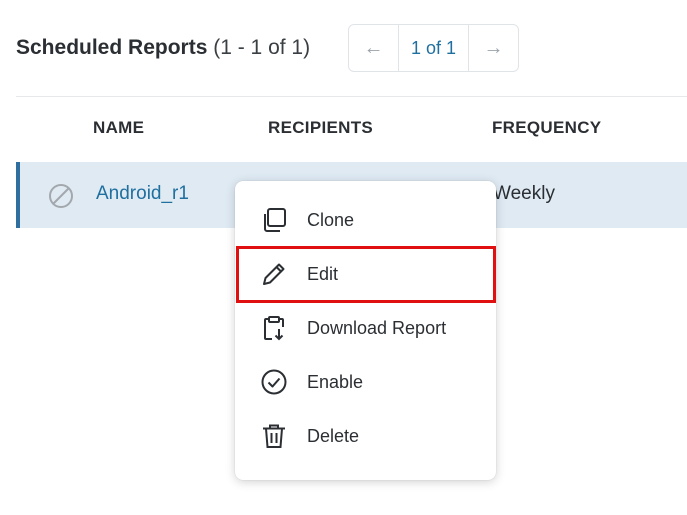 This screenshot has width=687, height=515. I want to click on pagination: ← 1 of 1 →, so click(433, 48).